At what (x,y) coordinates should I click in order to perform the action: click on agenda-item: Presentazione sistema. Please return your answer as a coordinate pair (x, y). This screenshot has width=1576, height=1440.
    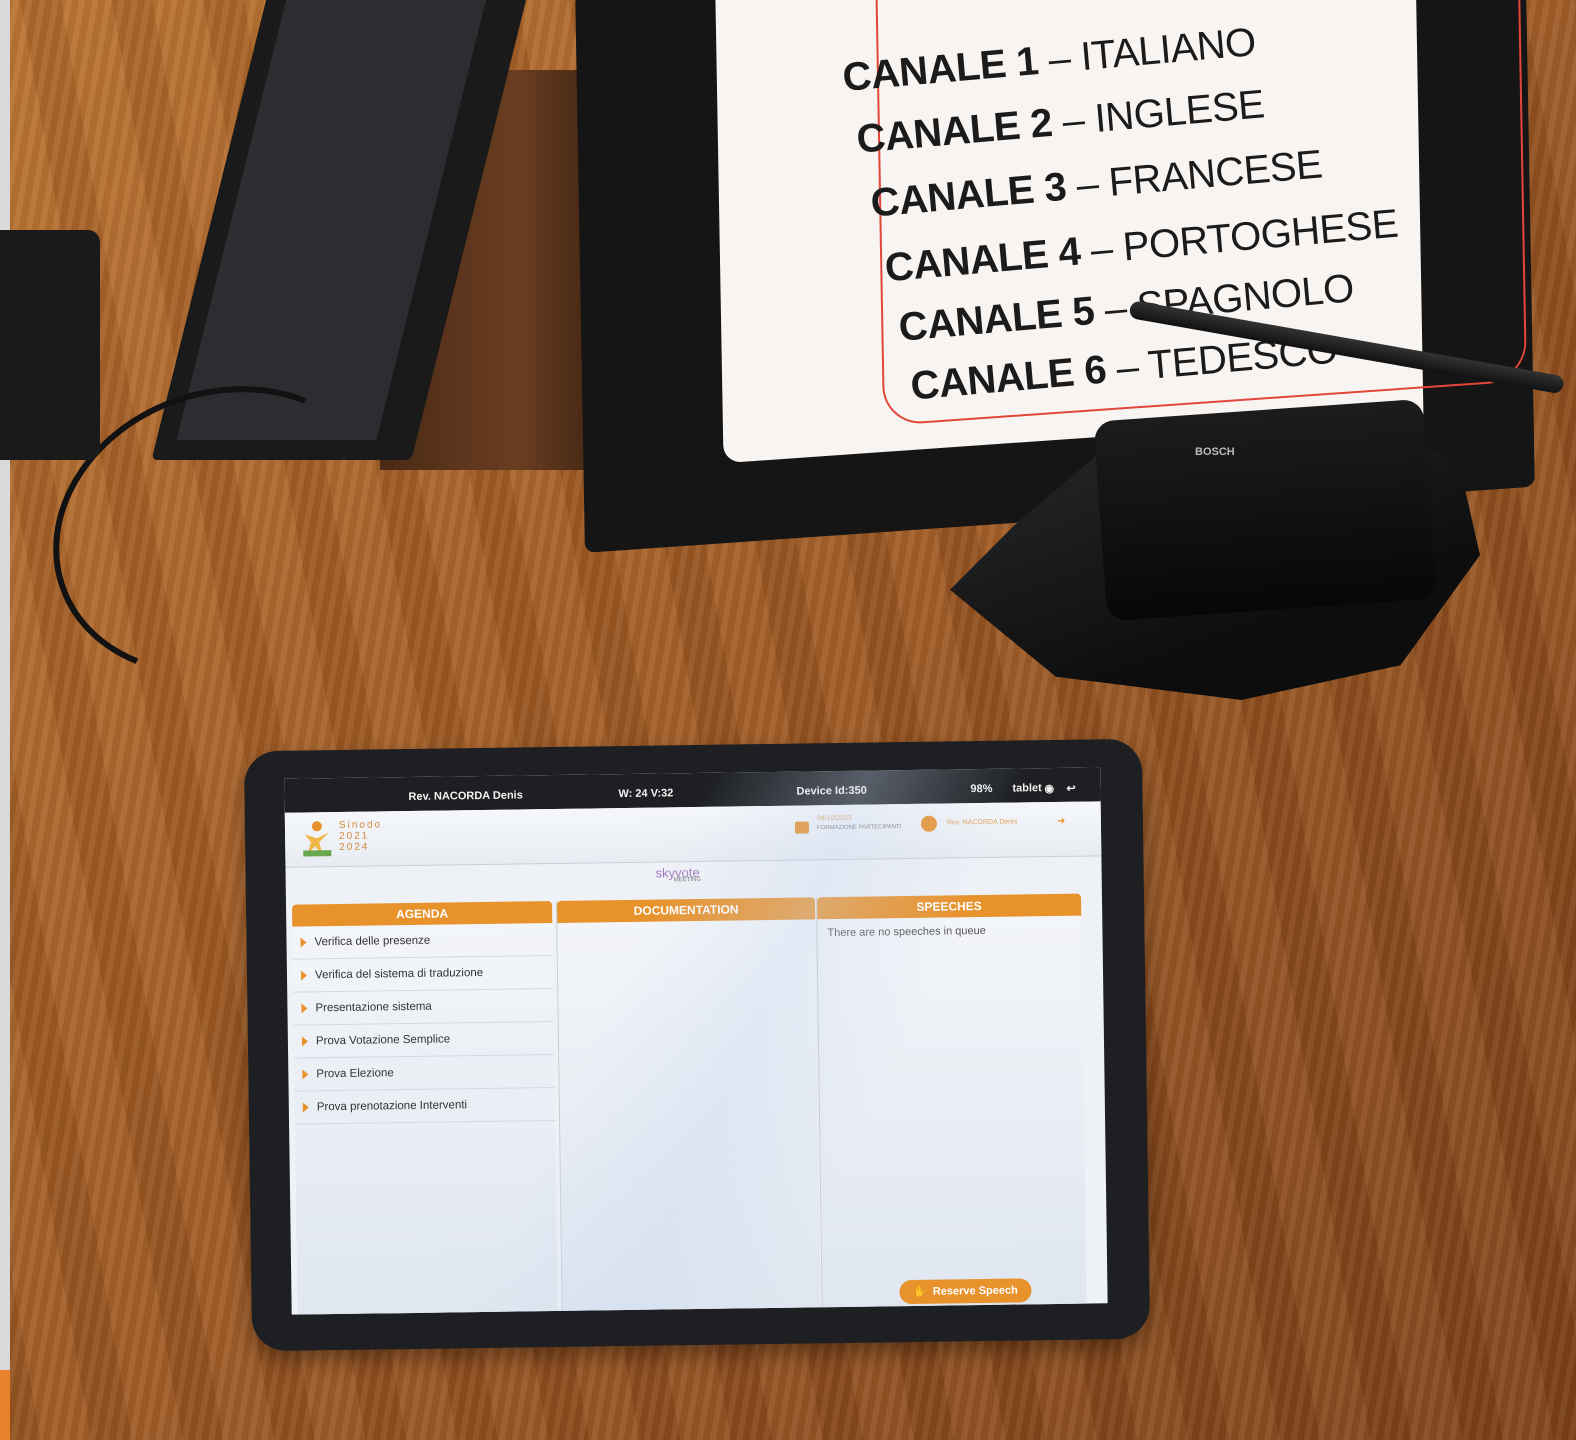
    Looking at the image, I should click on (423, 1007).